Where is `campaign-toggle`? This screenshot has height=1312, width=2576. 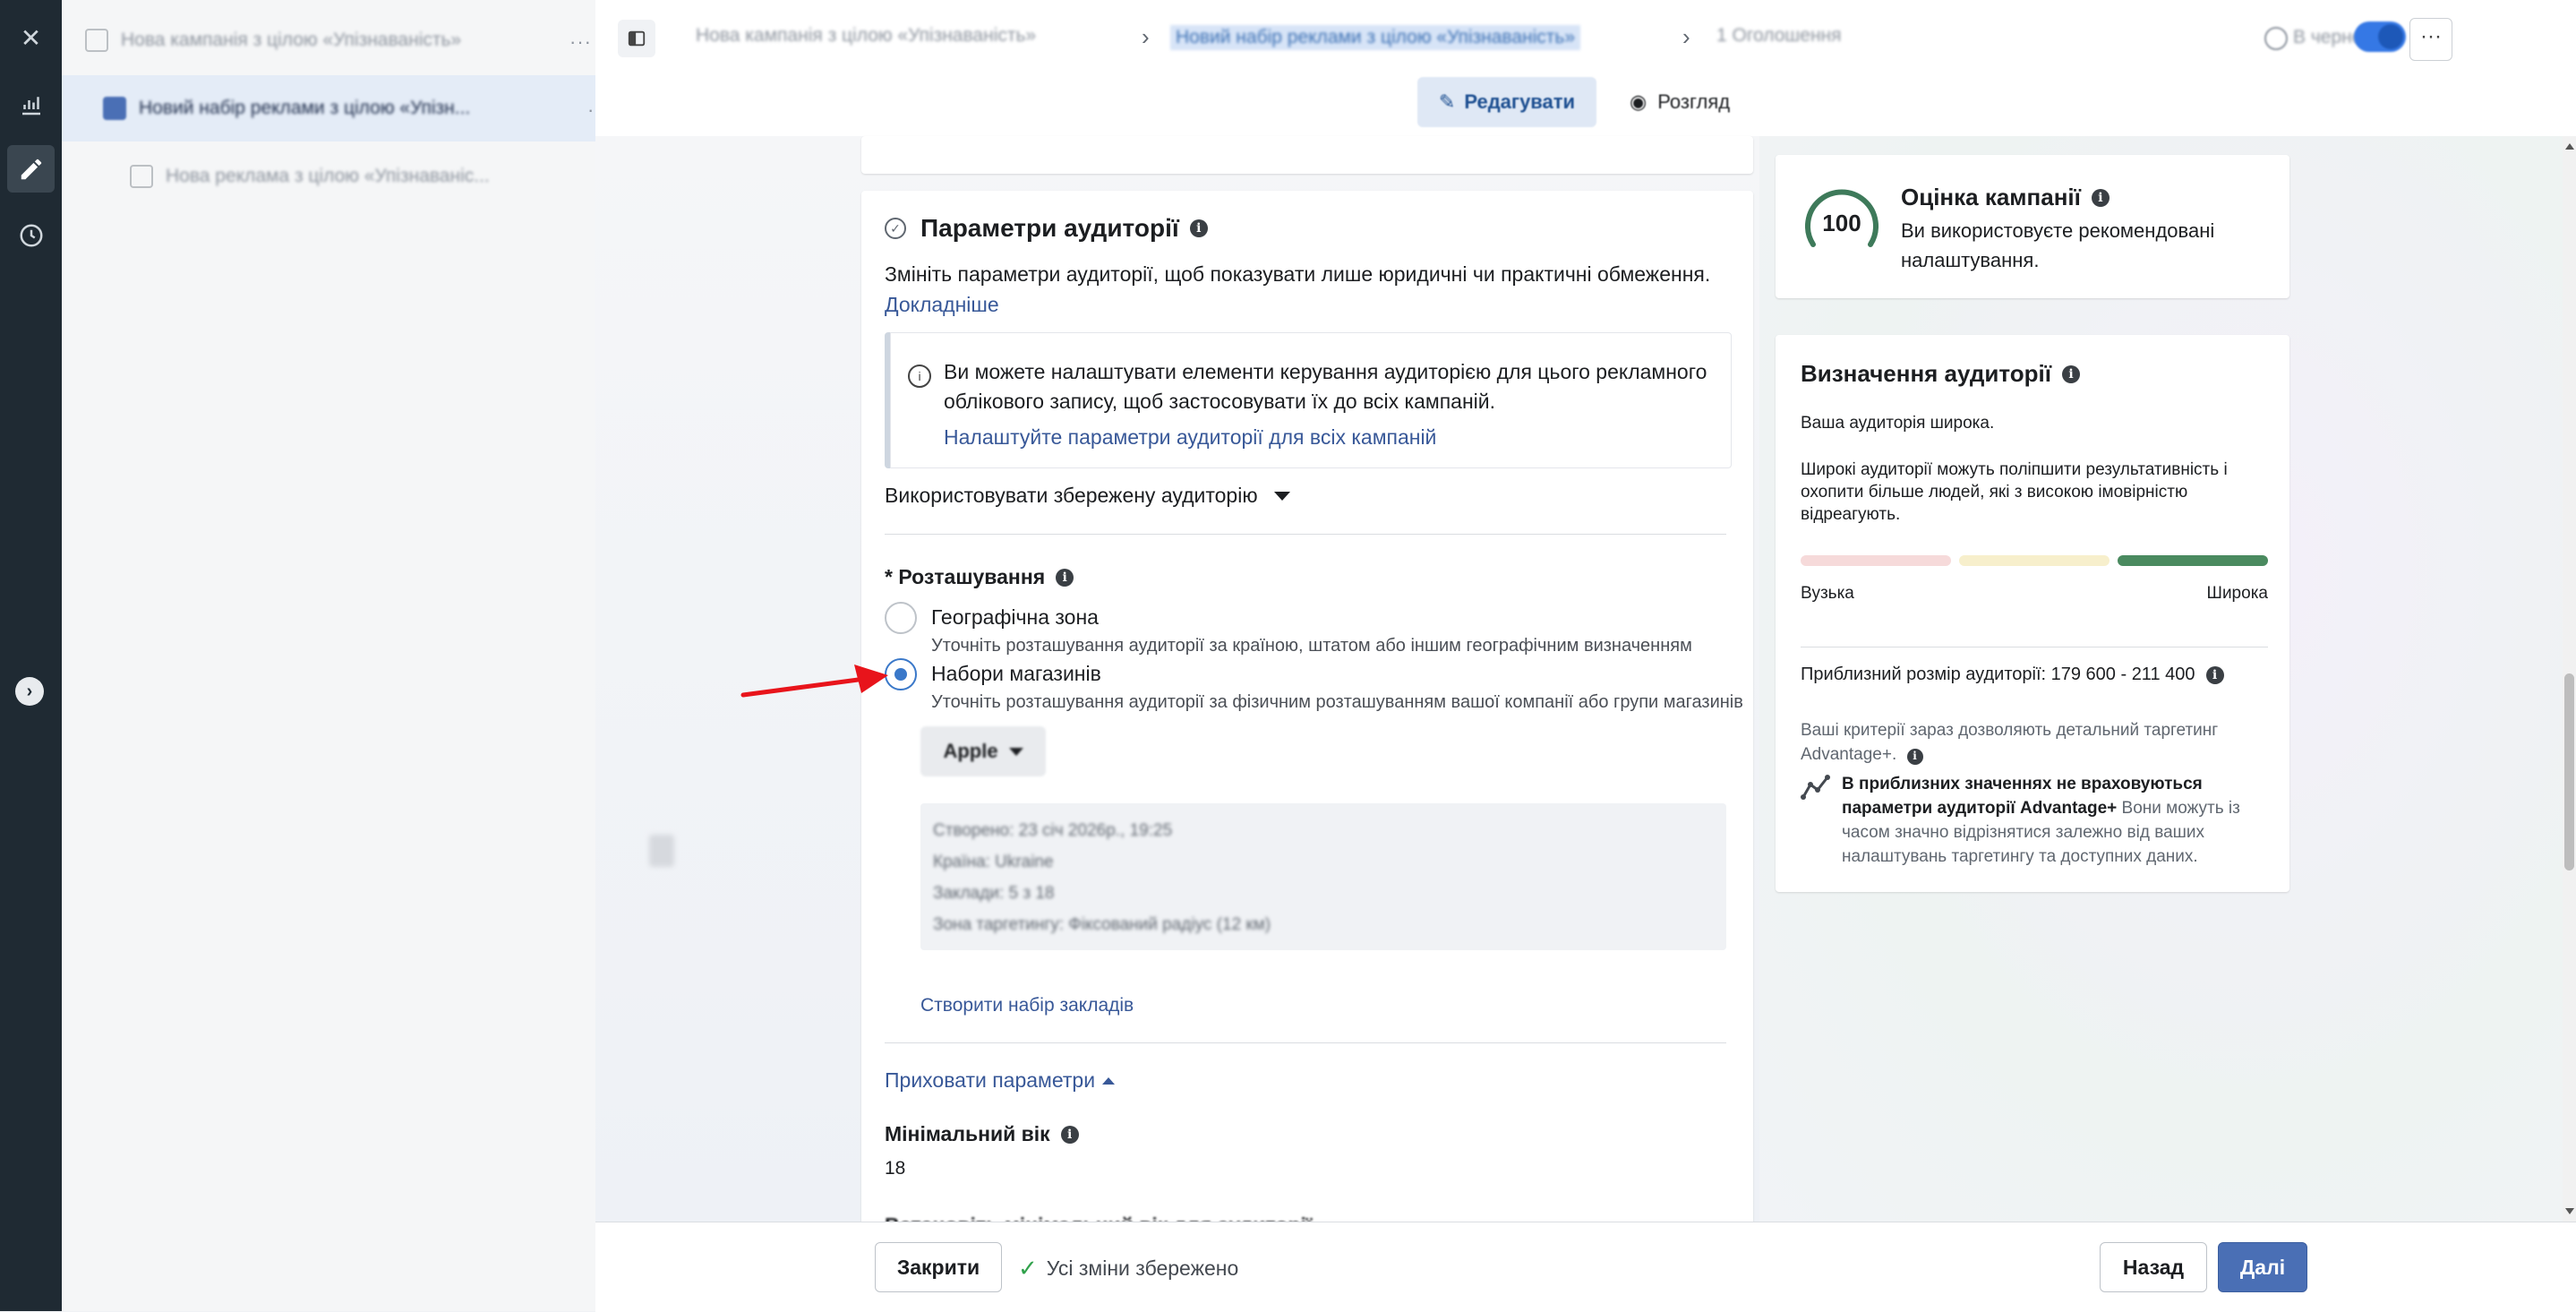
campaign-toggle is located at coordinates (2380, 36).